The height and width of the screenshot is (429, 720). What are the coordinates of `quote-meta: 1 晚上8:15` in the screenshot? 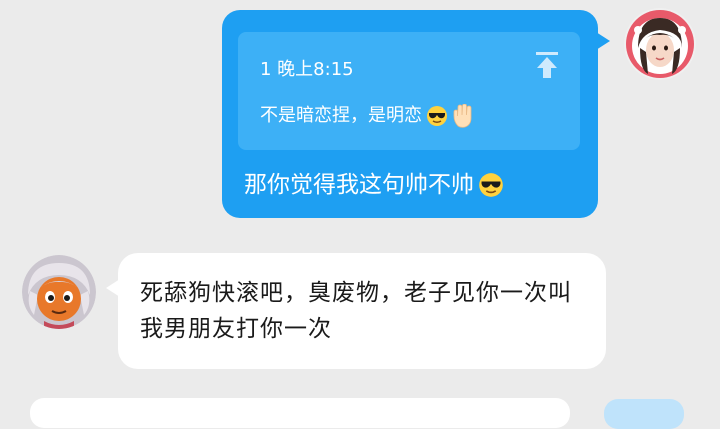 It's located at (307, 69).